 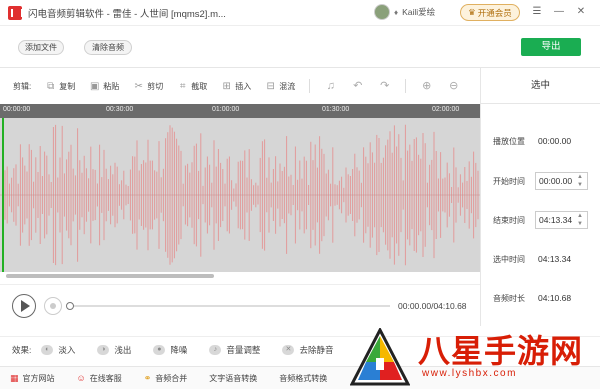 I want to click on remove-silence-button: ✕ 去除静音, so click(x=307, y=350).